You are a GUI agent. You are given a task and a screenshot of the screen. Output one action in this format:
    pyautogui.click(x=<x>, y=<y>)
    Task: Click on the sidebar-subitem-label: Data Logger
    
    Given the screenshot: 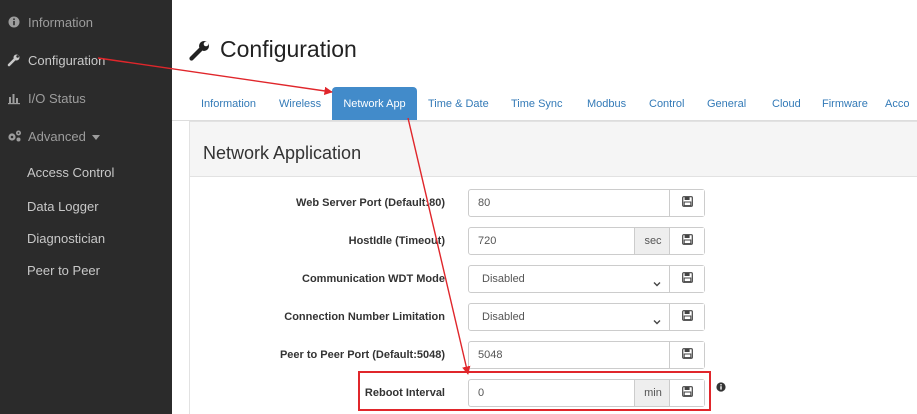 What is the action you would take?
    pyautogui.click(x=63, y=206)
    